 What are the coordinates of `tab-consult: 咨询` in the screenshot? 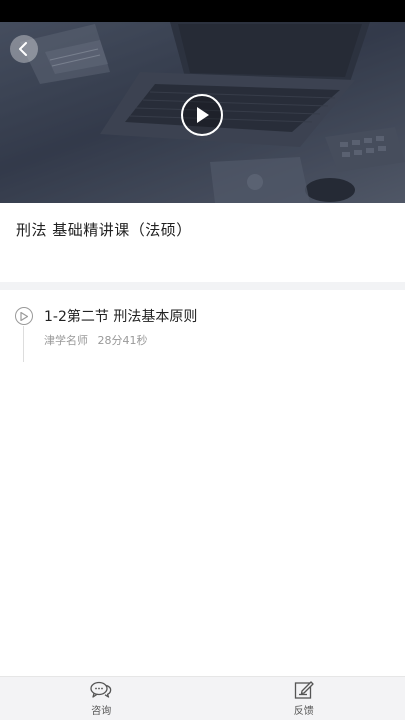 It's located at (101, 698).